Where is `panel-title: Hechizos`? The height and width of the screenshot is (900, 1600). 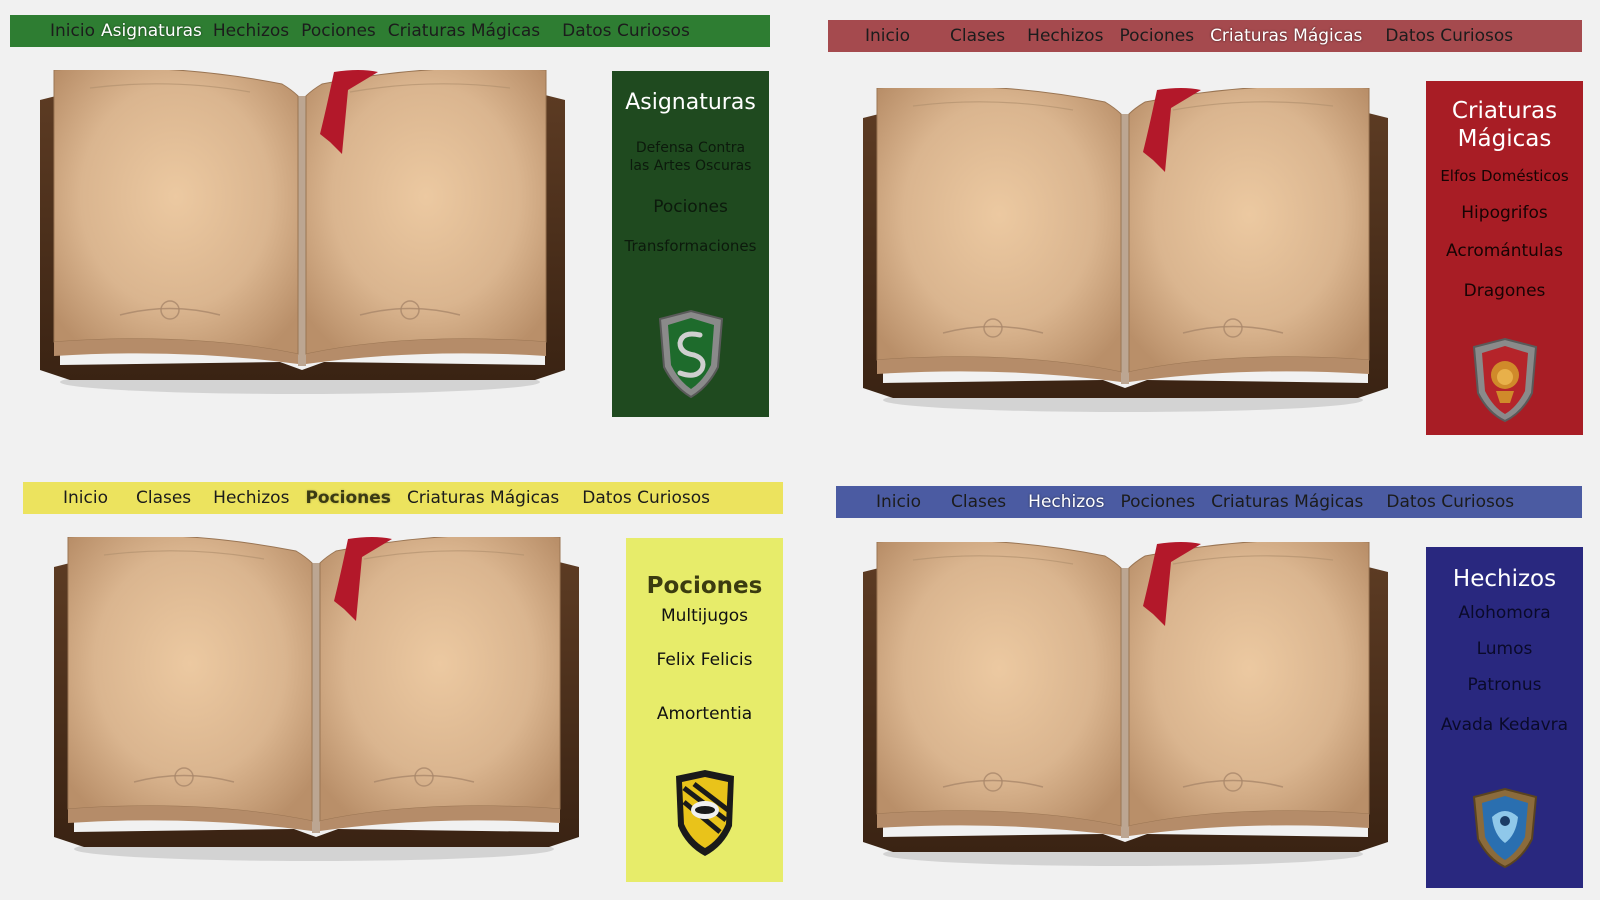 panel-title: Hechizos is located at coordinates (1504, 579).